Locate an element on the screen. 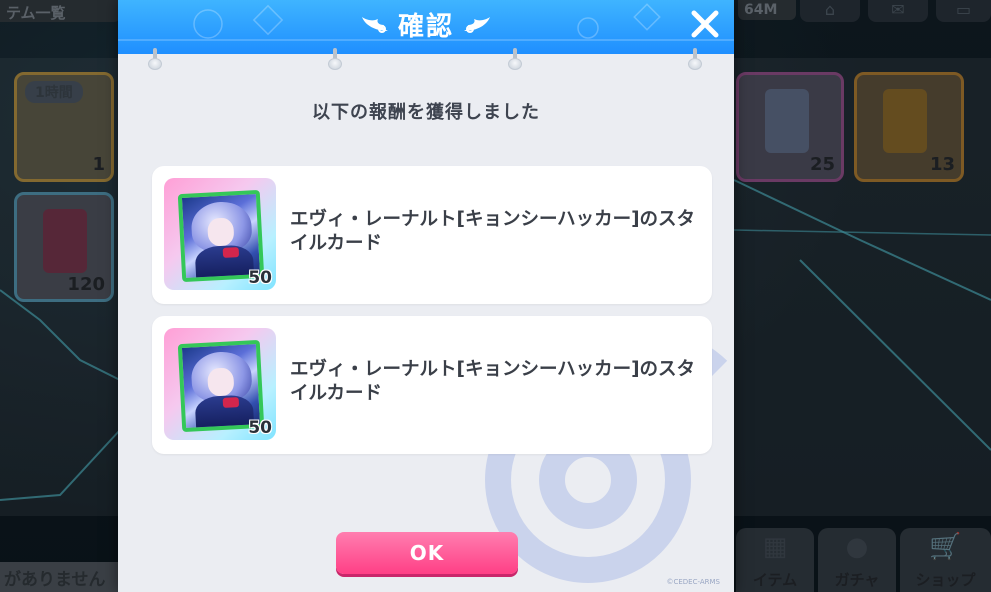  copyright-text: ©CEDEC-ARMS is located at coordinates (693, 582).